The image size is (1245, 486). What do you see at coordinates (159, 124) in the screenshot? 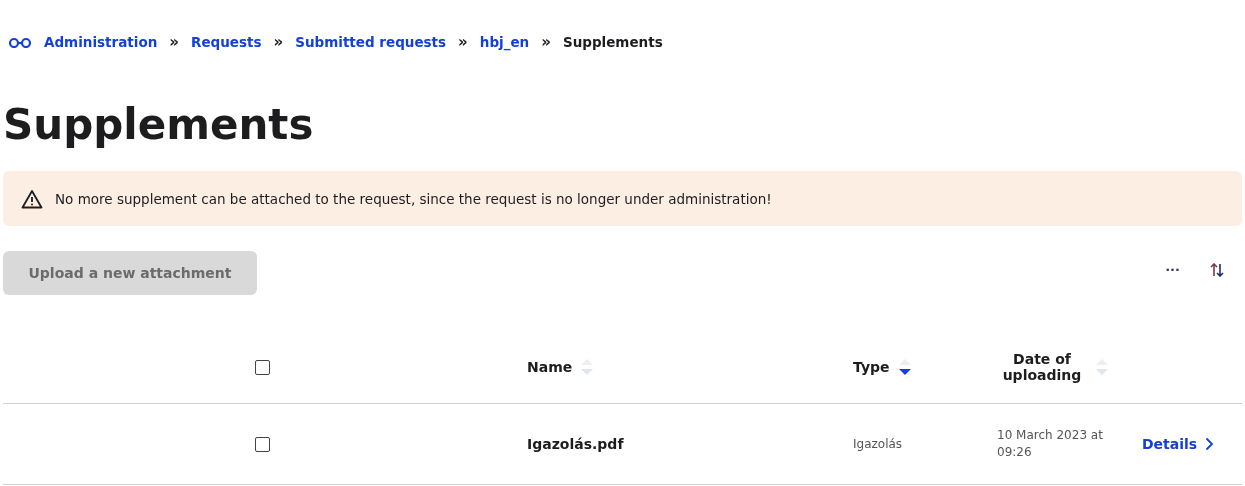
I see `page-title: Supplements` at bounding box center [159, 124].